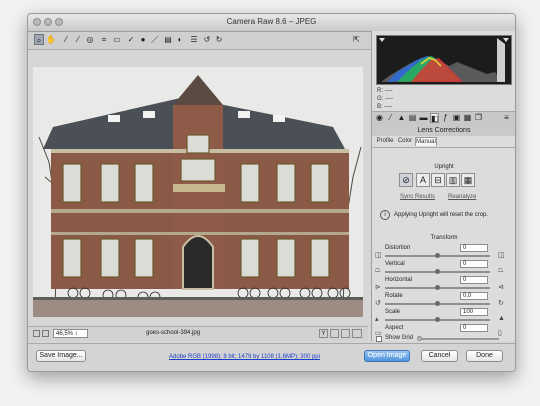  Describe the element at coordinates (501, 287) in the screenshot. I see `horizontal-right-icon: ⊲` at that location.